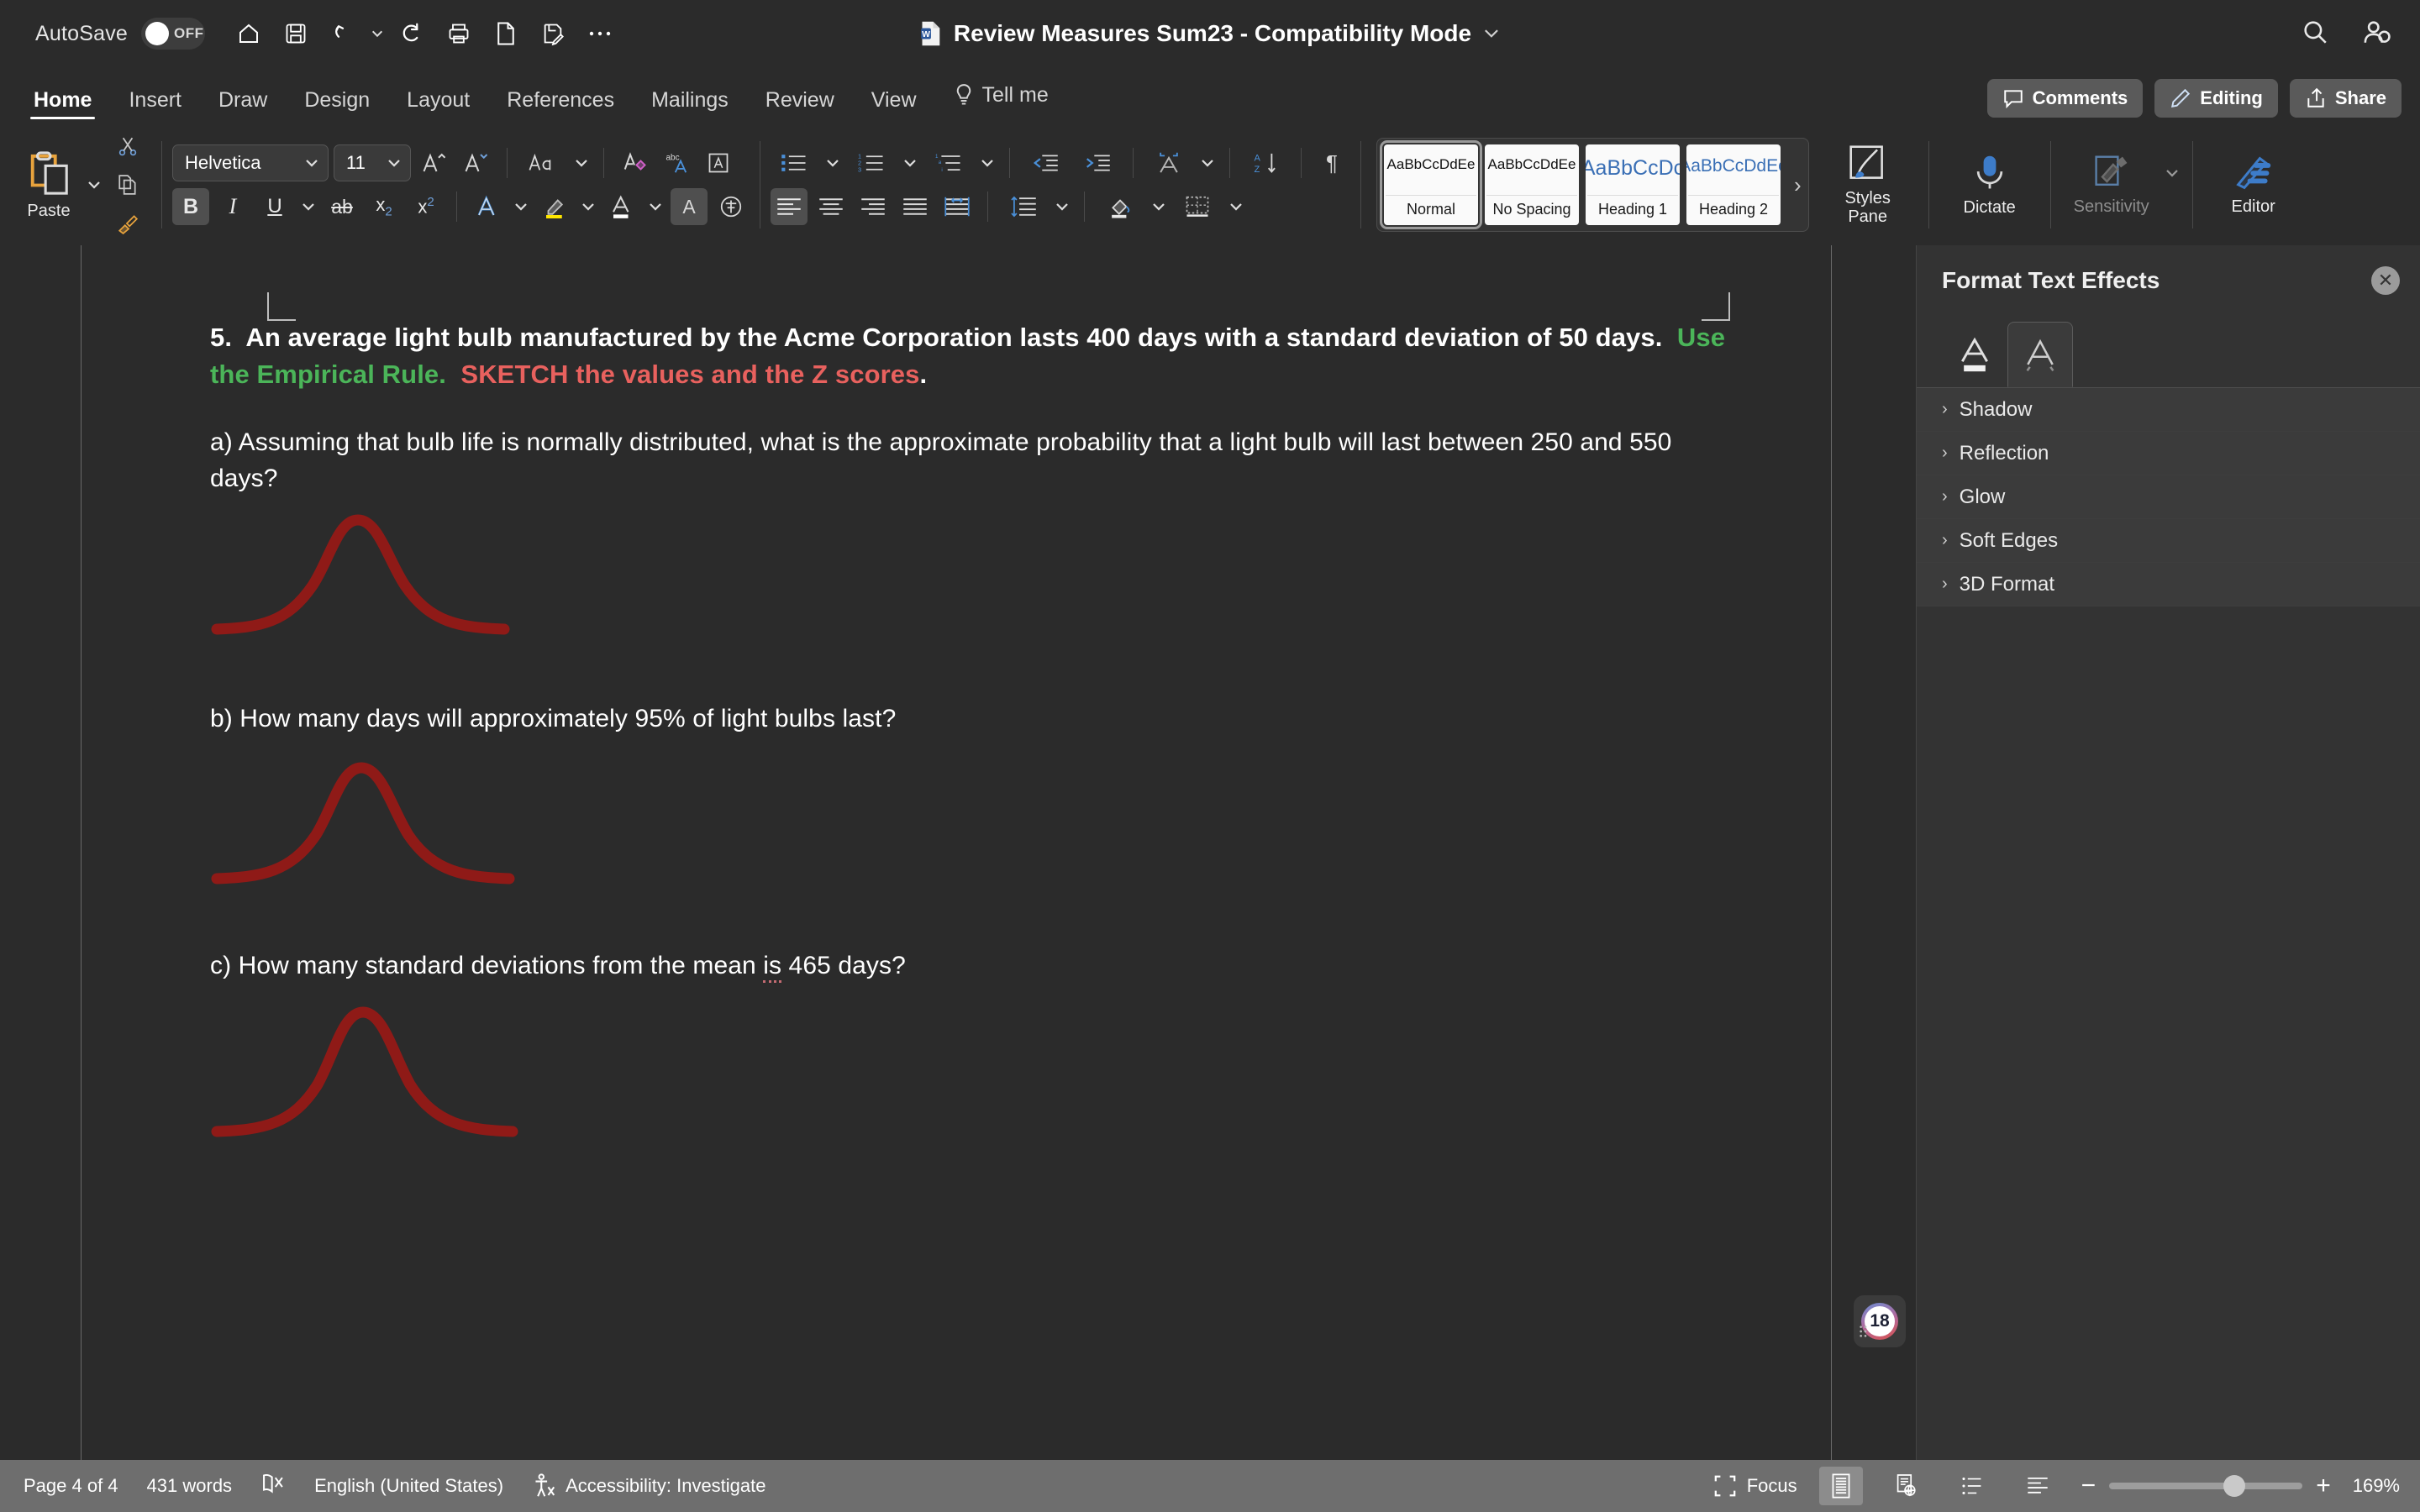  I want to click on change-case-button, so click(542, 162).